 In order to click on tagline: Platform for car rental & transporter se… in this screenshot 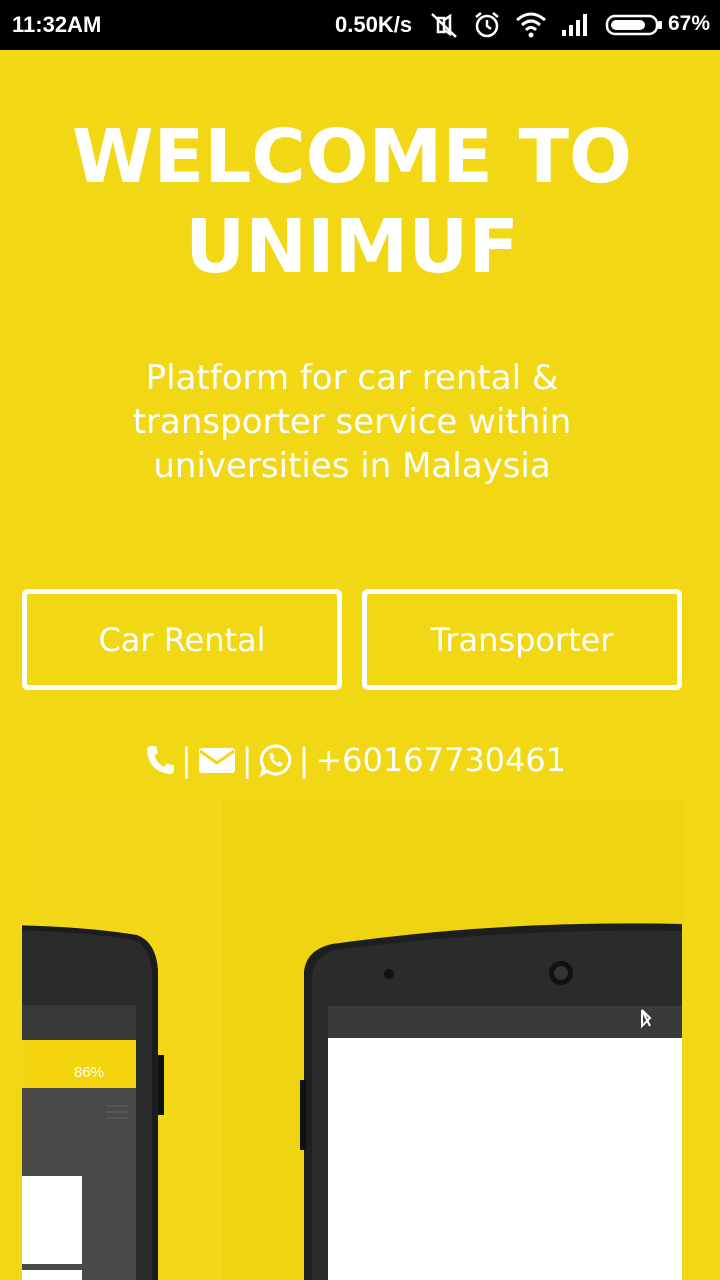, I will do `click(352, 422)`.